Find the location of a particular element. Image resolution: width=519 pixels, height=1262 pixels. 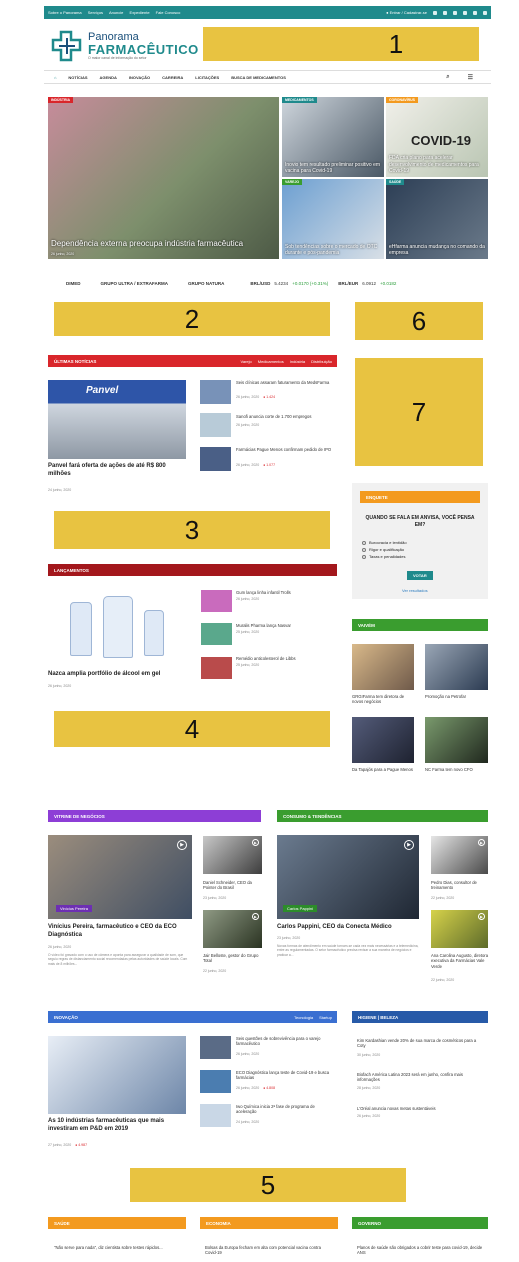

lanc-item-1-title: Gum lança linha infantil Trolls is located at coordinates (286, 592).